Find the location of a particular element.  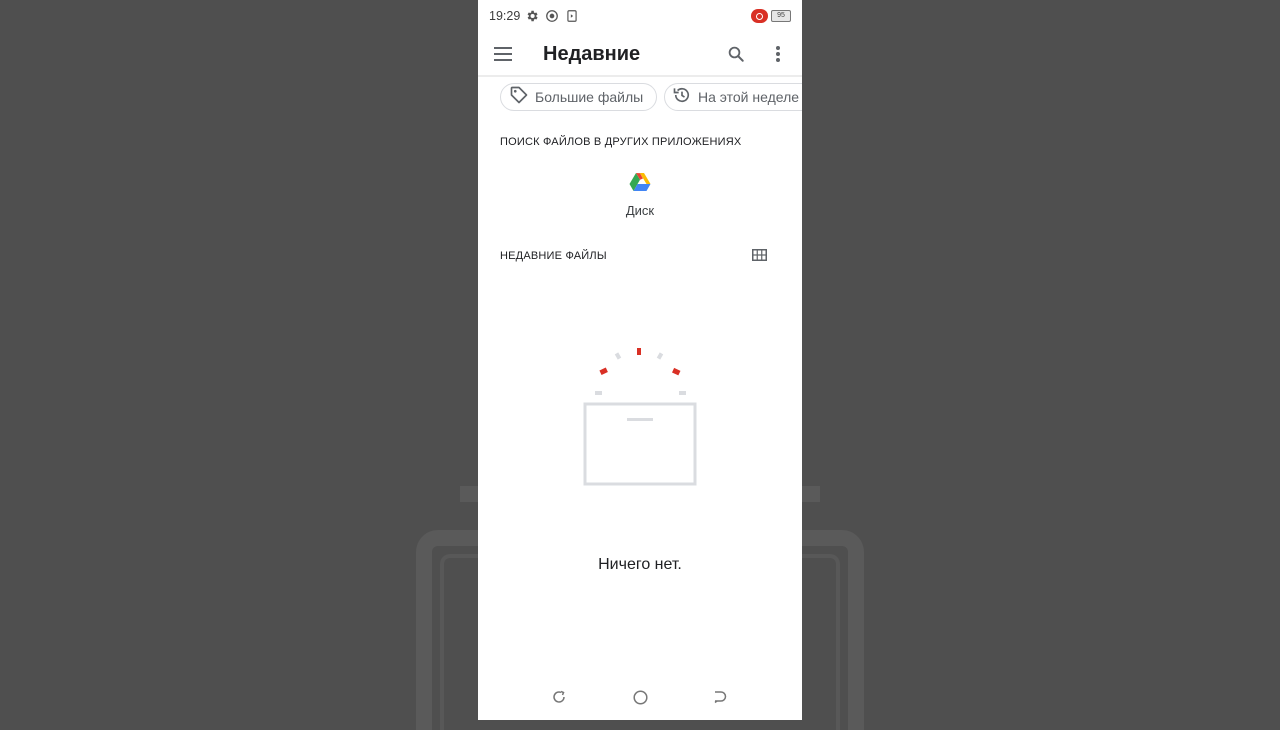

empty-folder-illustration is located at coordinates (640, 418).